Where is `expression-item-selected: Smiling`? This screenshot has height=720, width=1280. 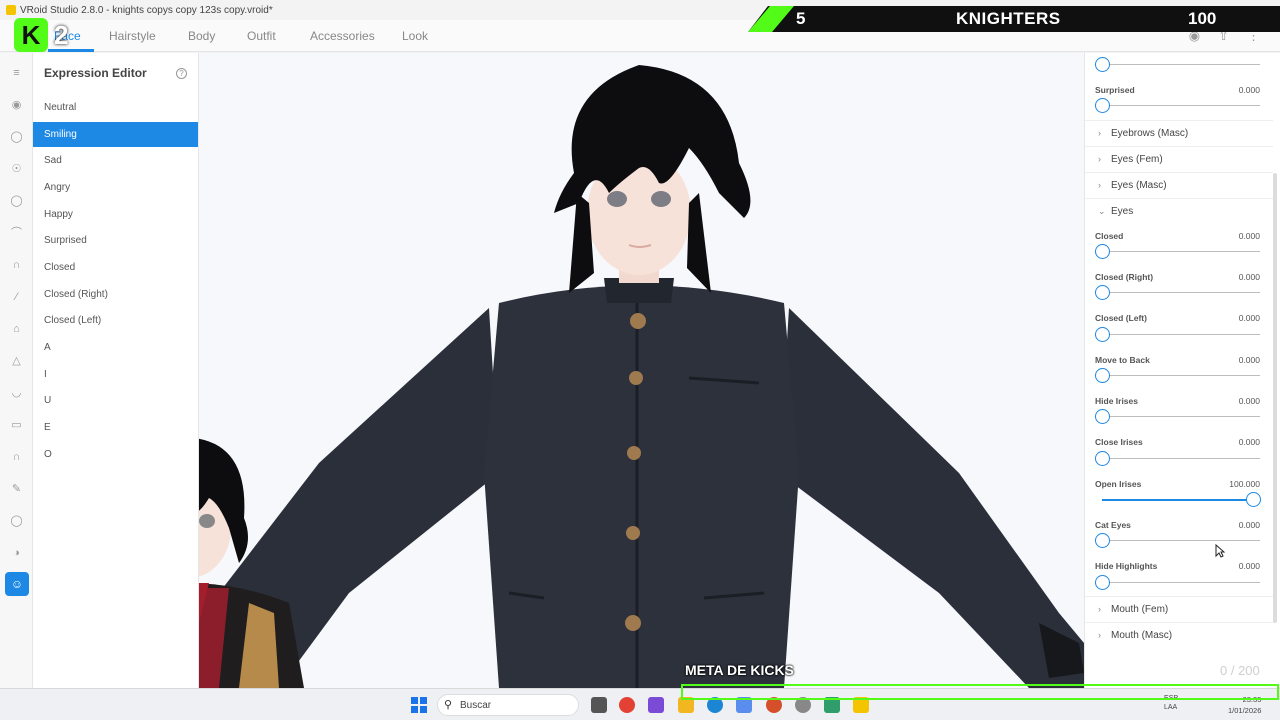
expression-item-selected: Smiling is located at coordinates (115, 134).